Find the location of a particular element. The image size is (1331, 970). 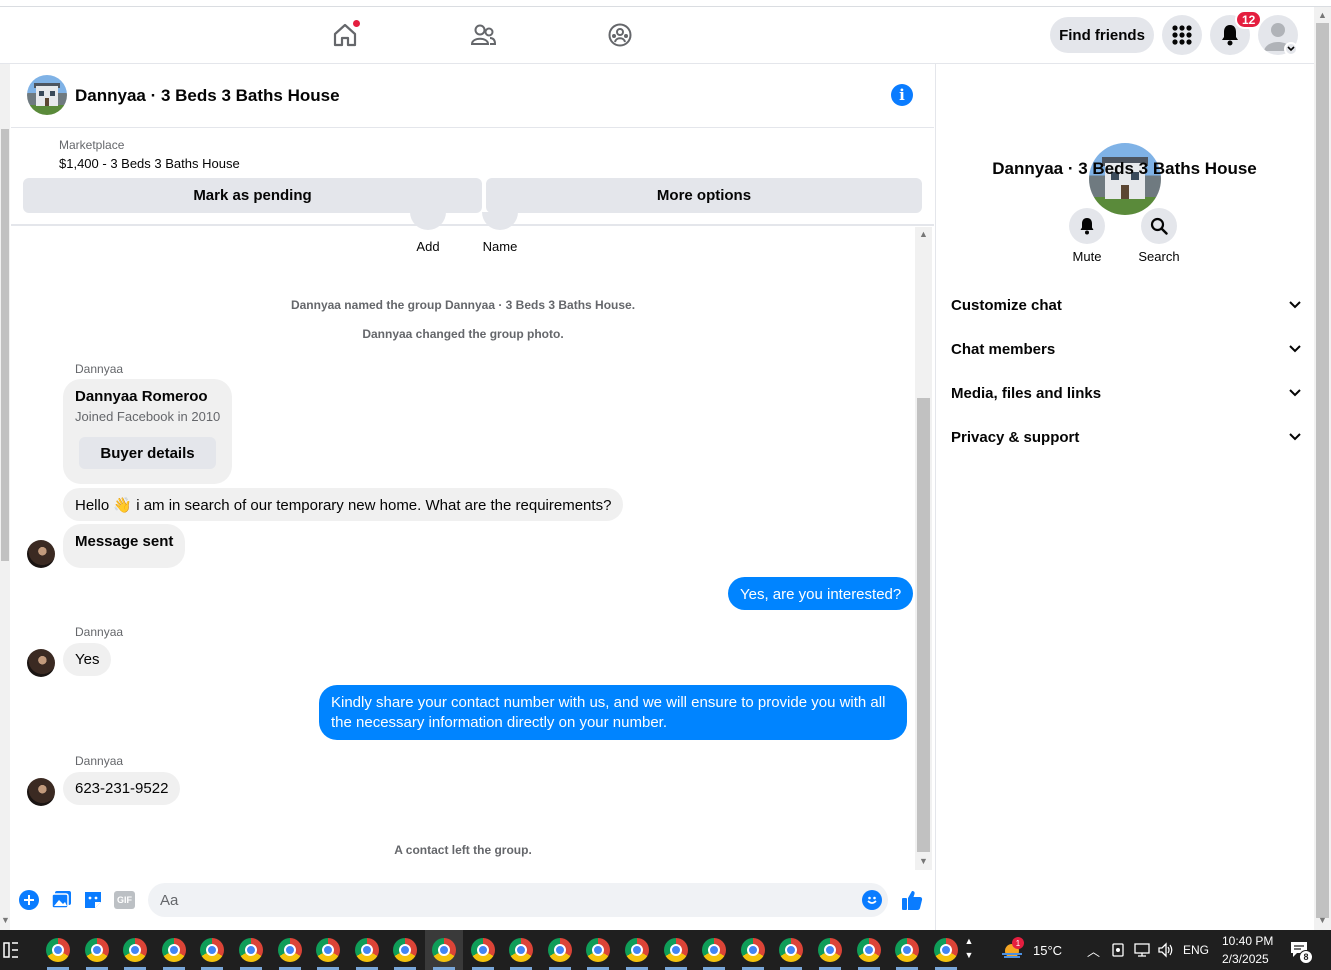

sticker-icon is located at coordinates (93, 900).